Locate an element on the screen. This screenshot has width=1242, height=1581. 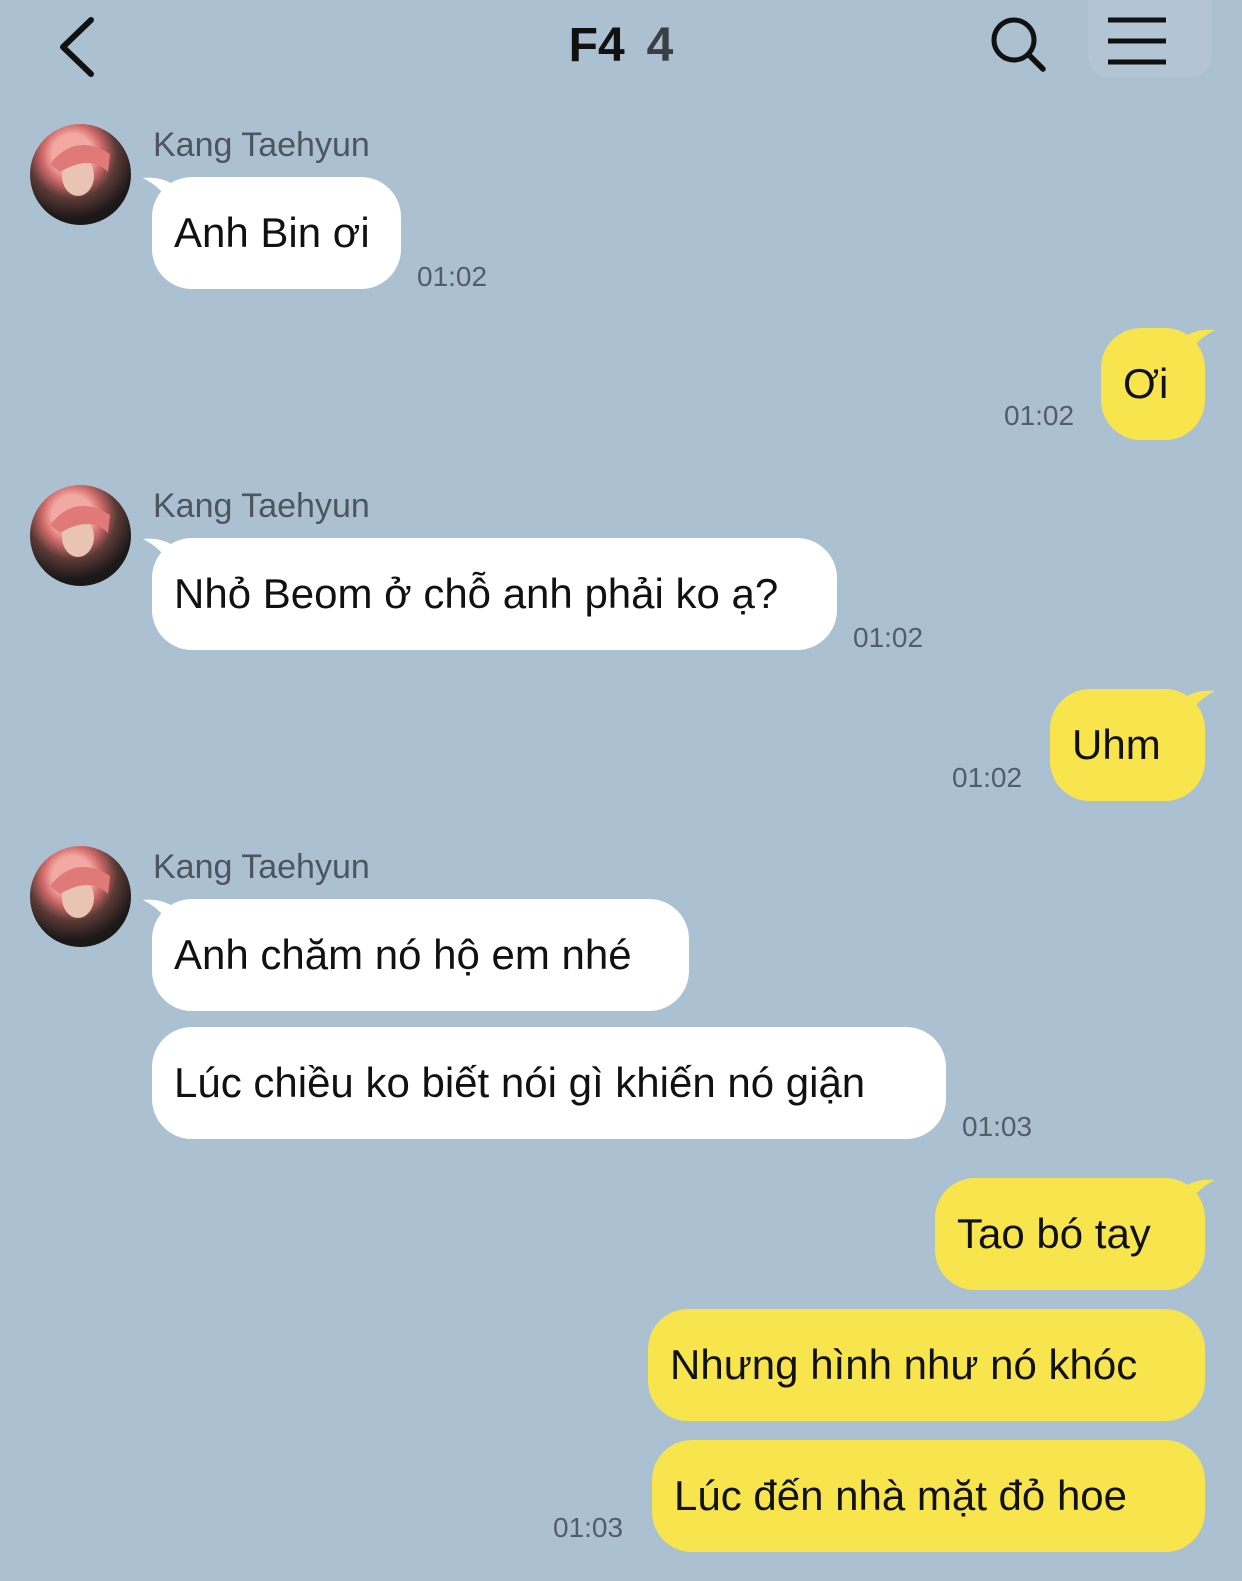
message-bubble-incoming: Anh Bin ơi is located at coordinates (276, 233).